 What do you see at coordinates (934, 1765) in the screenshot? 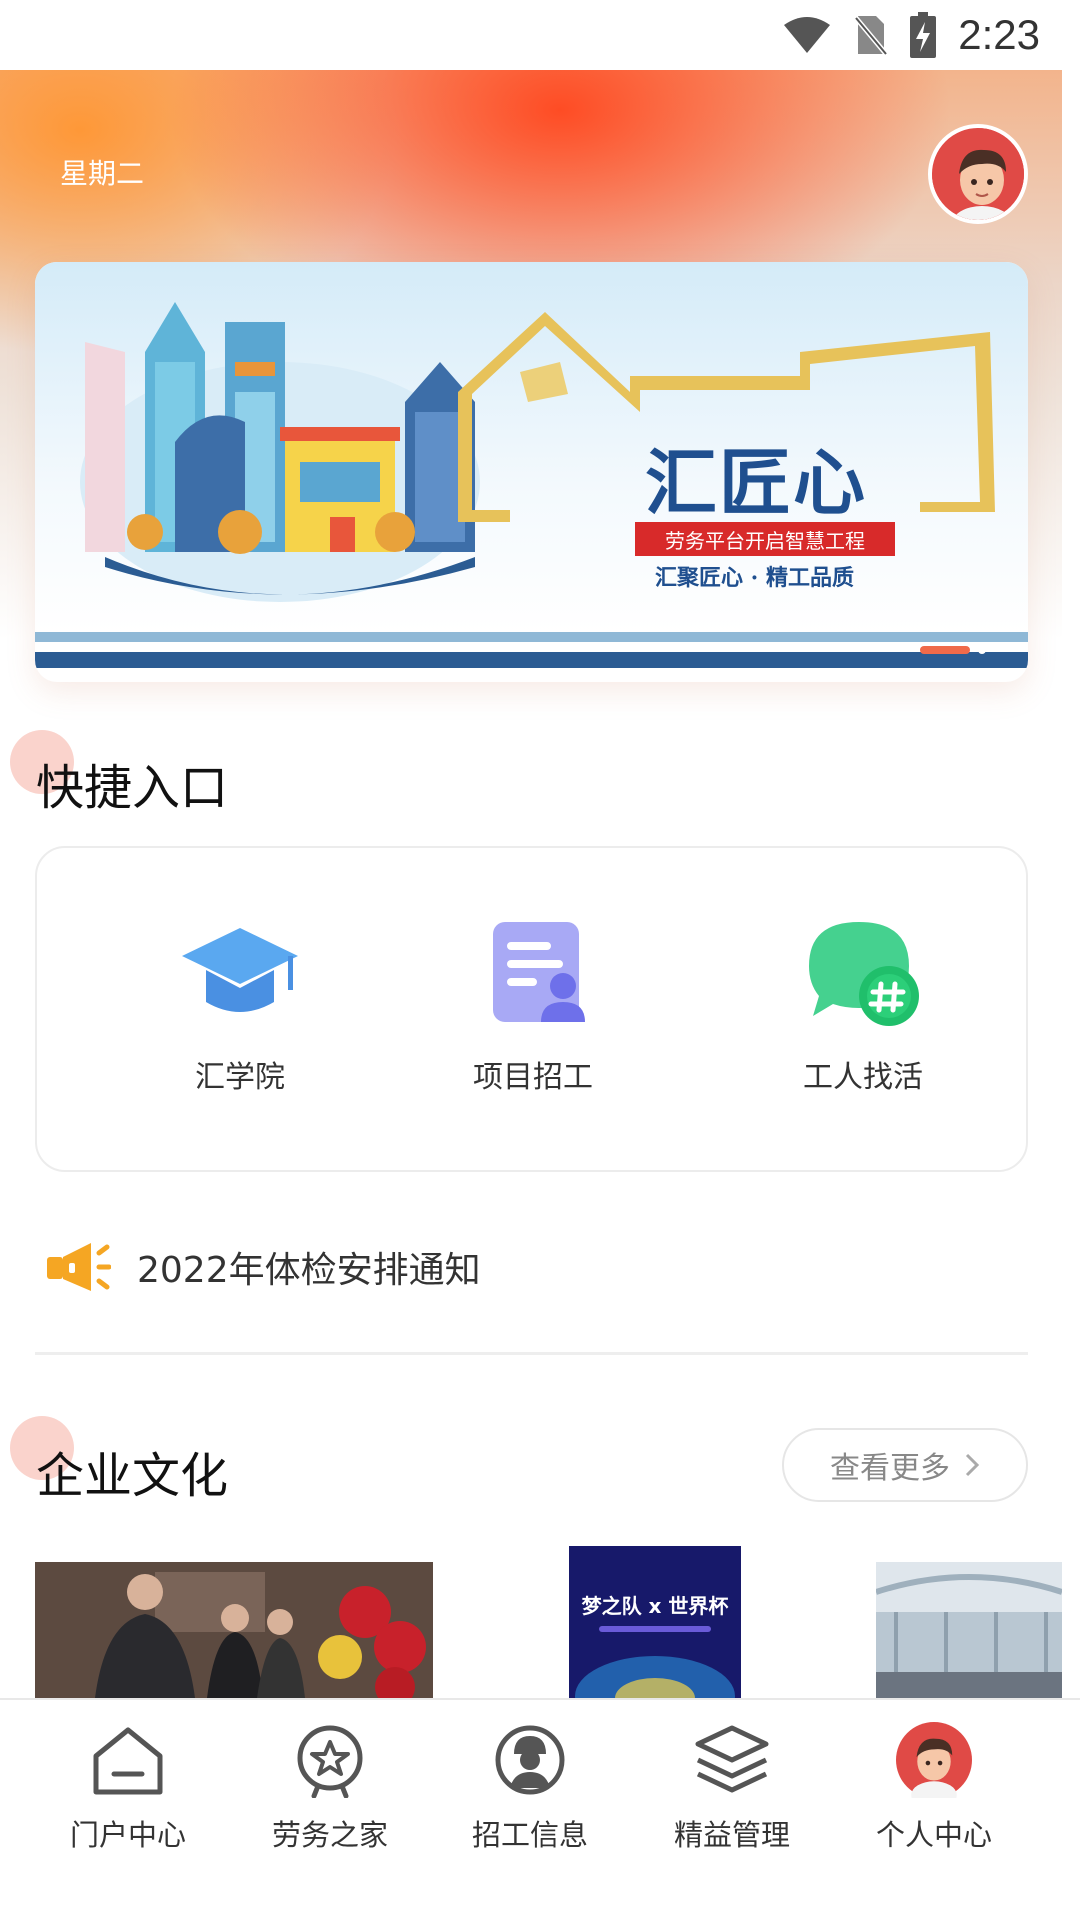
I see `avatar-icon` at bounding box center [934, 1765].